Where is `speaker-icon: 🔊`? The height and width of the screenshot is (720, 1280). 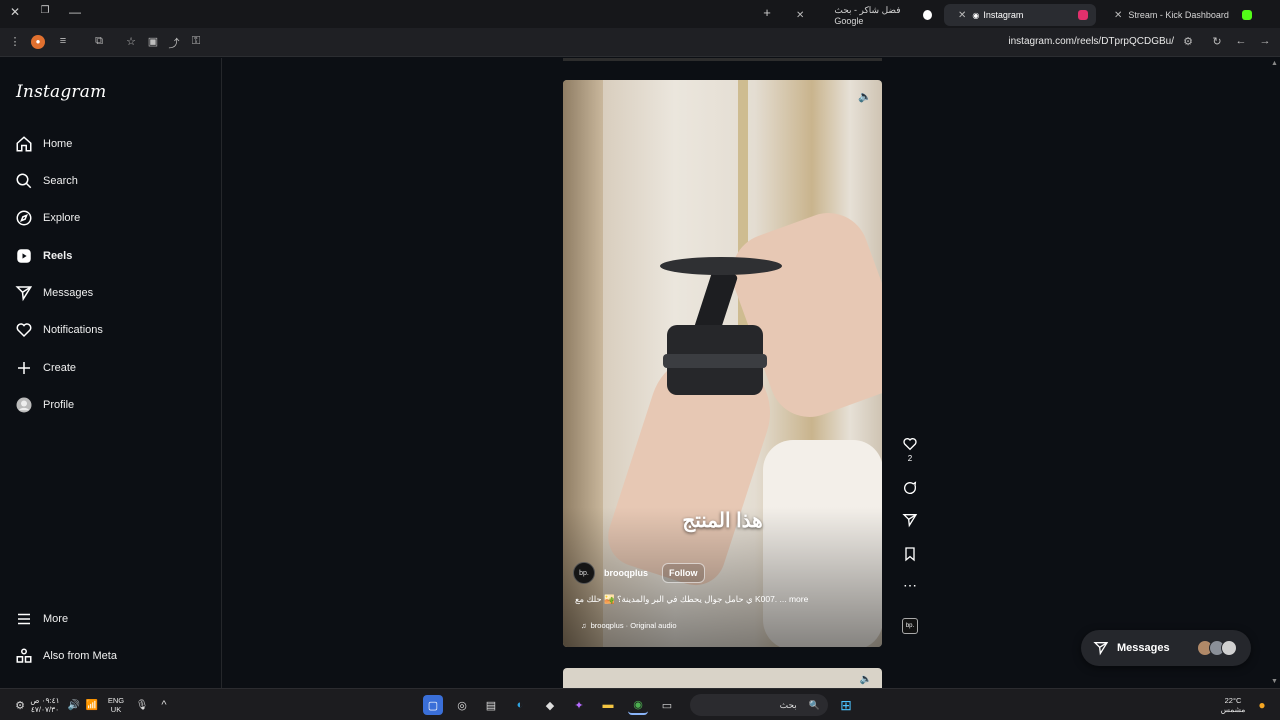 speaker-icon: 🔊 is located at coordinates (74, 705).